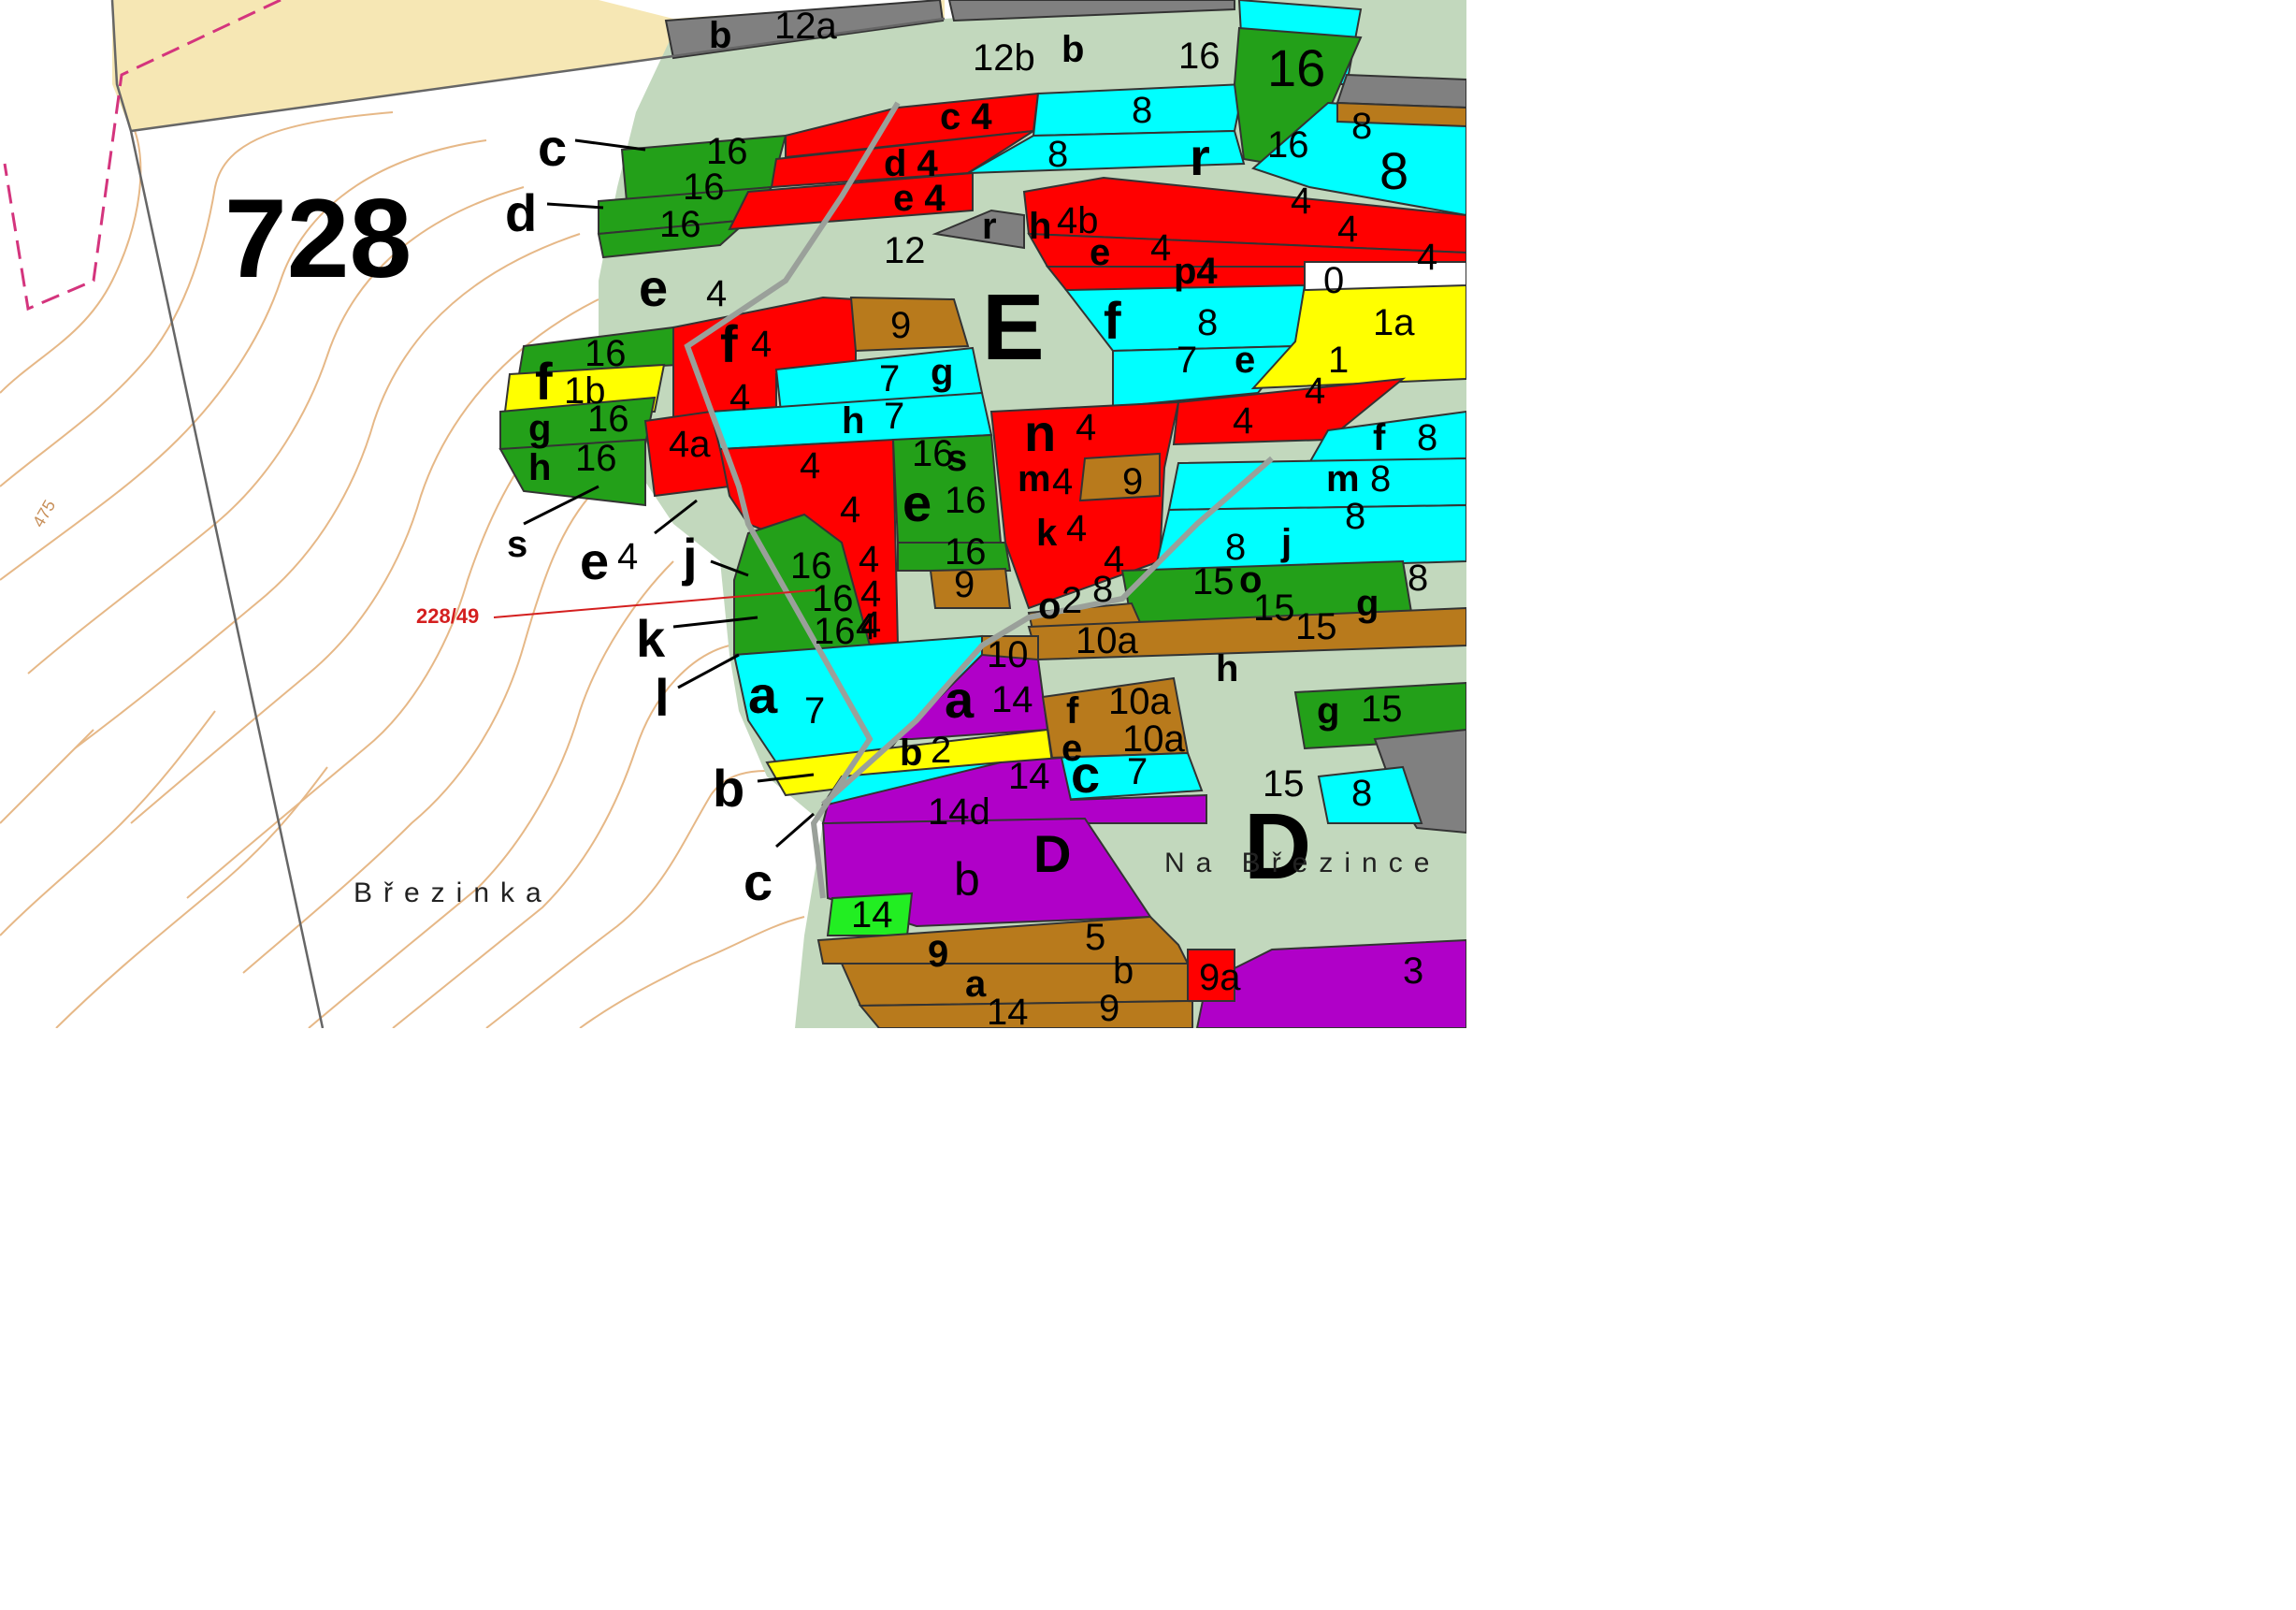 The height and width of the screenshot is (1610, 2296). What do you see at coordinates (1052, 853) in the screenshot?
I see `stand-label: D` at bounding box center [1052, 853].